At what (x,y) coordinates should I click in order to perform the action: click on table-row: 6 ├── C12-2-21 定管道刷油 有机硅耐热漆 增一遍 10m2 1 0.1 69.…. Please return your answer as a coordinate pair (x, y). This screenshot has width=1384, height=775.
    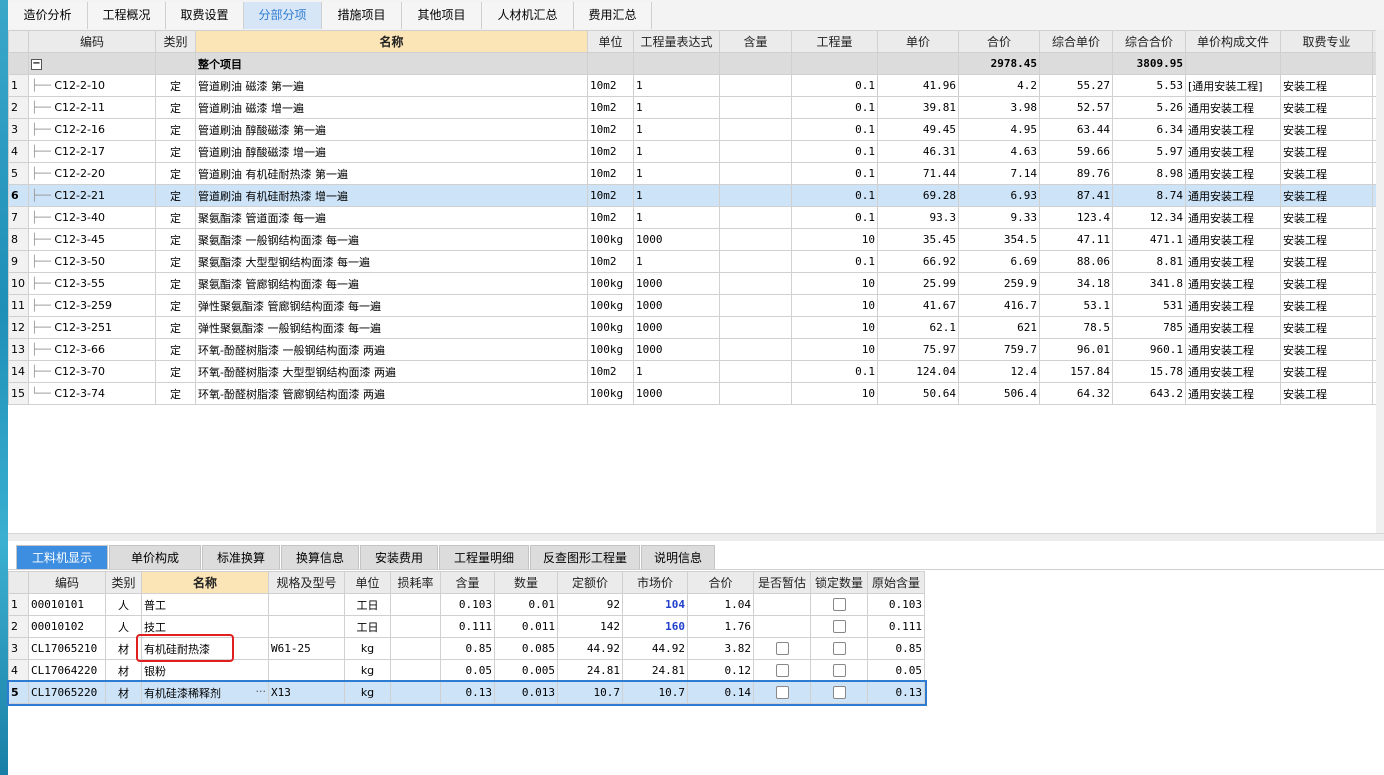
    Looking at the image, I should click on (696, 195).